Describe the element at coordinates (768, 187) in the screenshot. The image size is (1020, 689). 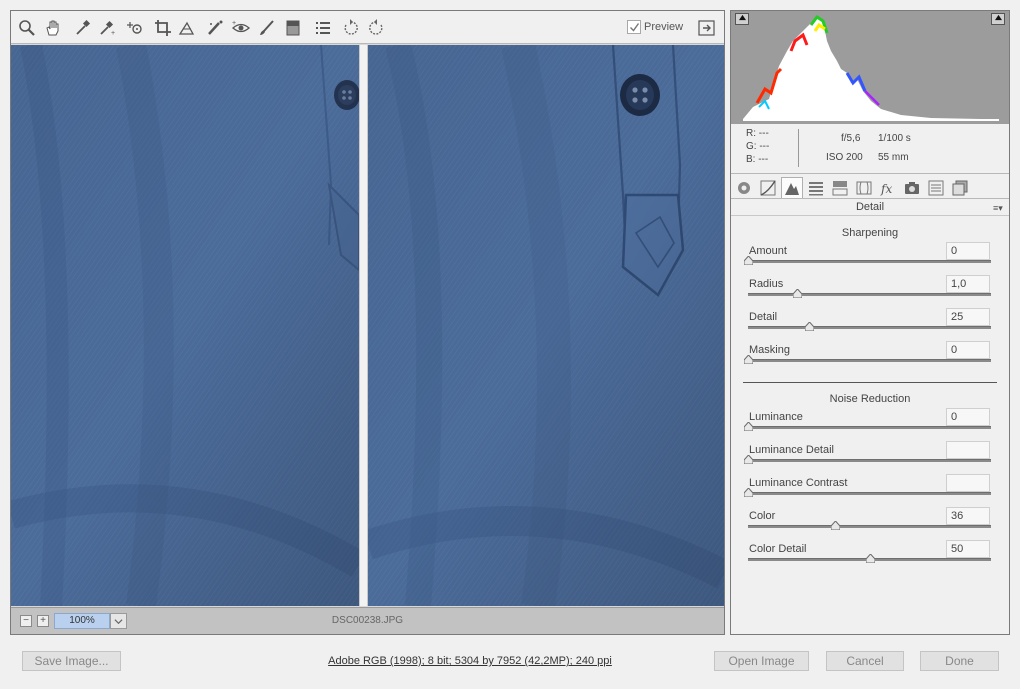
I see `tone-curve-tab-icon` at that location.